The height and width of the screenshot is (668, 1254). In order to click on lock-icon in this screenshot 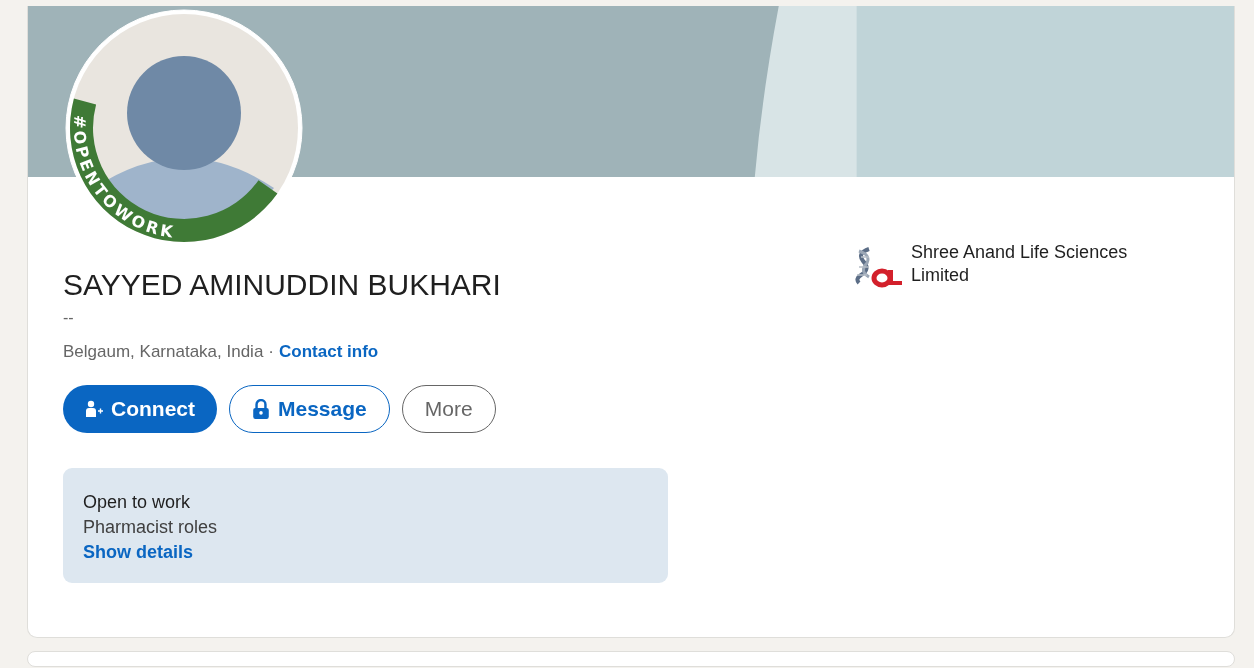, I will do `click(261, 409)`.